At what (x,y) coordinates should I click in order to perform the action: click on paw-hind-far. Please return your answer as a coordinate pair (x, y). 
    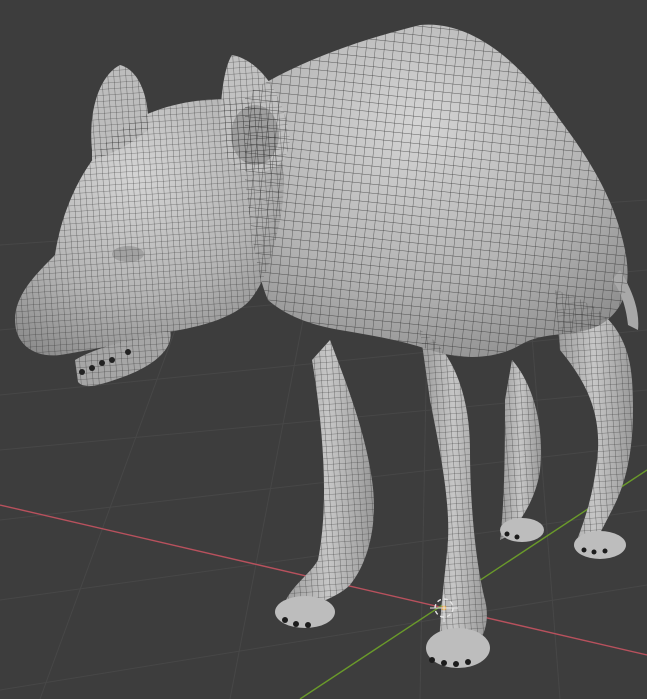
    Looking at the image, I should click on (522, 530).